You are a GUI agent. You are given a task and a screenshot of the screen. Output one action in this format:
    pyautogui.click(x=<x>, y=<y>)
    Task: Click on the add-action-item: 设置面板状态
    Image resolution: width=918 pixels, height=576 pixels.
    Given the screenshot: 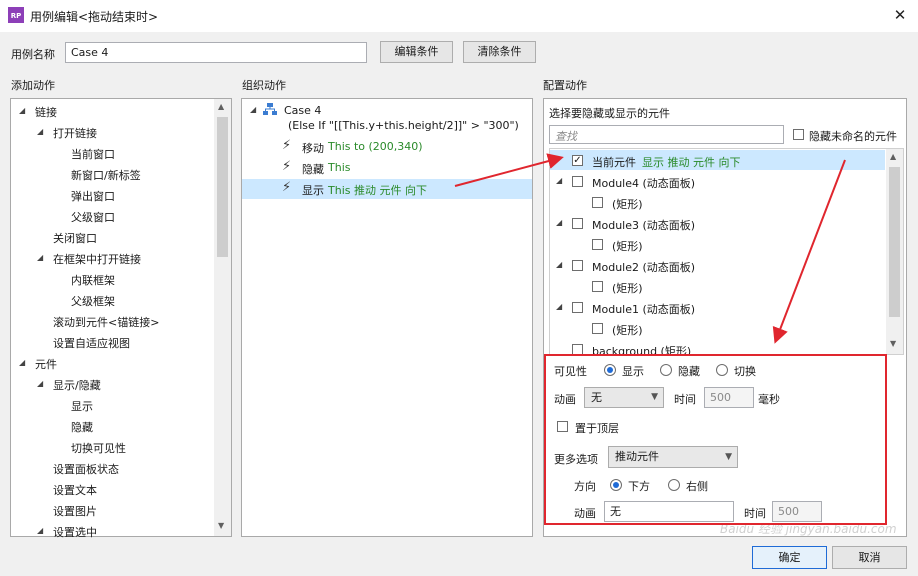 What is the action you would take?
    pyautogui.click(x=86, y=469)
    